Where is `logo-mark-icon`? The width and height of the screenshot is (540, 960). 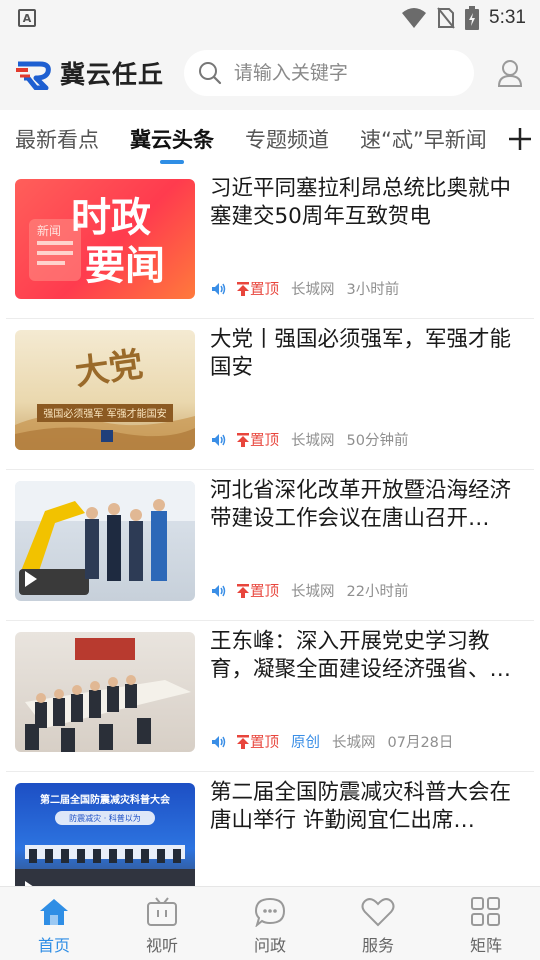
logo-mark-icon is located at coordinates (33, 75).